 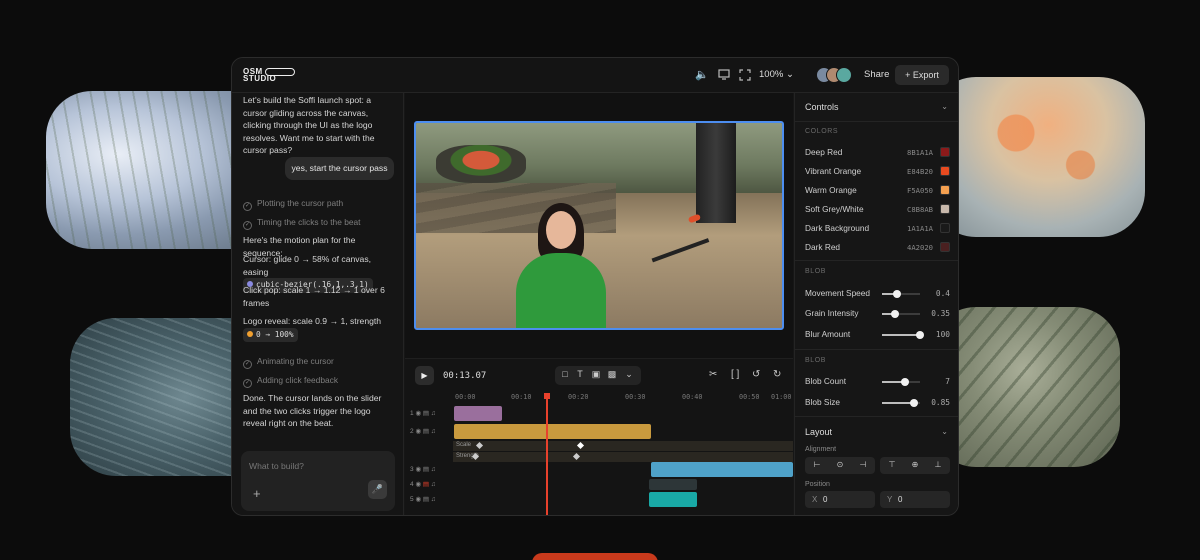 What do you see at coordinates (702, 75) in the screenshot?
I see `volume-icon: 🔈` at bounding box center [702, 75].